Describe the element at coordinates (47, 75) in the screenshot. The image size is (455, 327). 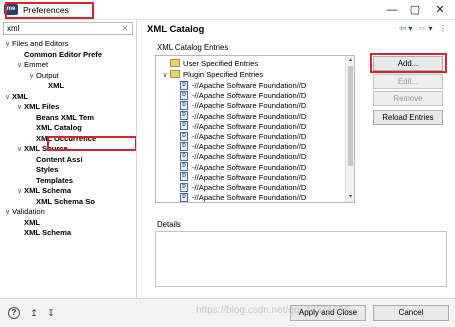
I see `tree-item-label: Output` at that location.